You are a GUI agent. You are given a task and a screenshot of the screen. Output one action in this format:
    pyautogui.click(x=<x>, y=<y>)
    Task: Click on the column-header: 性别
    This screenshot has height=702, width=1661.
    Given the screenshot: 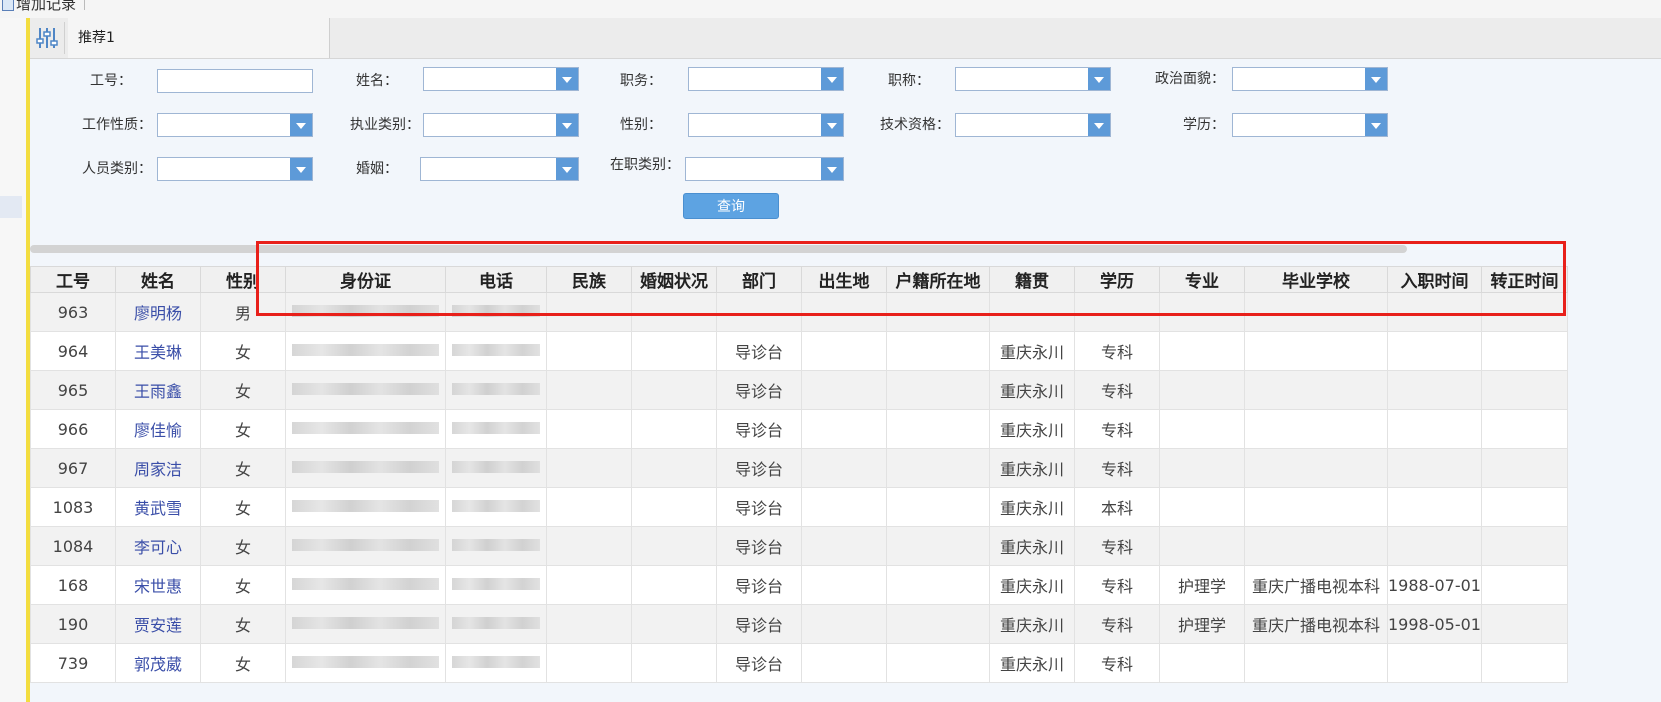 What is the action you would take?
    pyautogui.click(x=243, y=279)
    